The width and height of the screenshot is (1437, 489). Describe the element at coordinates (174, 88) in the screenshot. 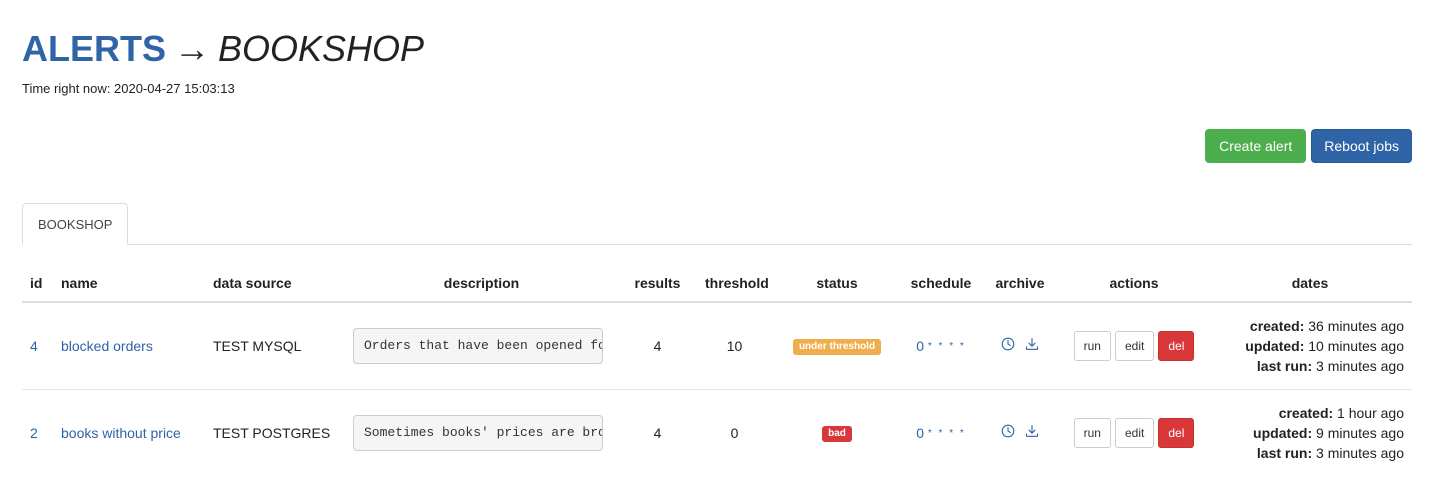

I see `current-time-value: 2020-04-27 15:03:13` at that location.